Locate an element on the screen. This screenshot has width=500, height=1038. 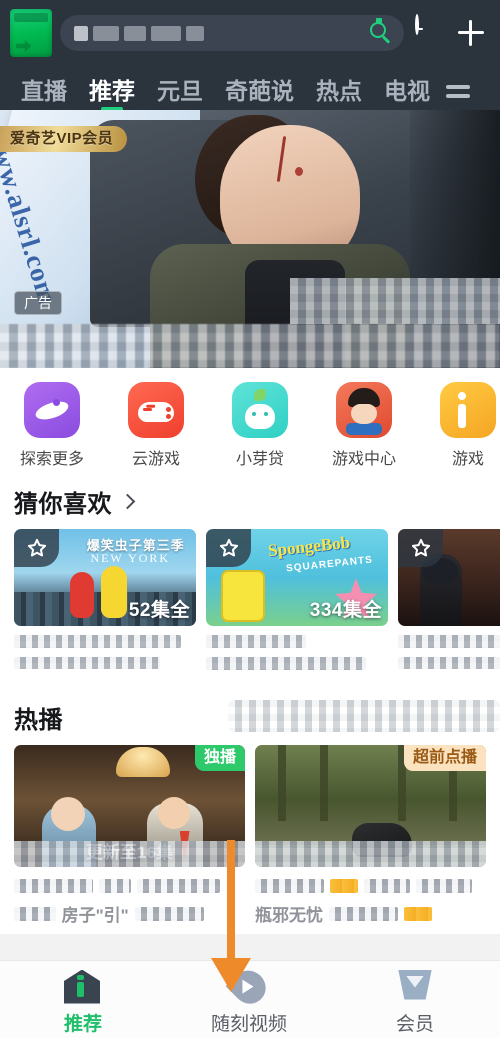
nav-item-vip: 会员 is located at coordinates (415, 1002).